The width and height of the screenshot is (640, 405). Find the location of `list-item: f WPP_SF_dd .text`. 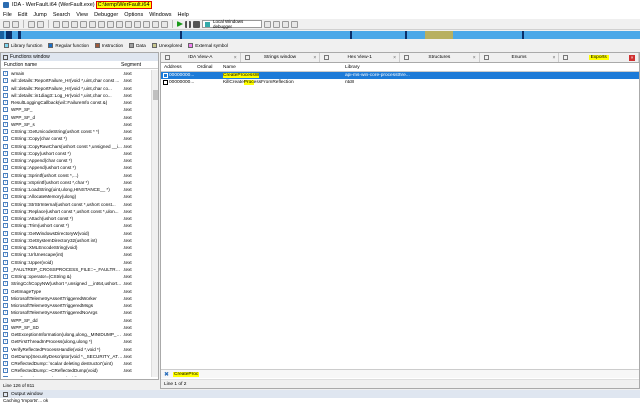

list-item: f WPP_SF_dd .text is located at coordinates (76, 320).